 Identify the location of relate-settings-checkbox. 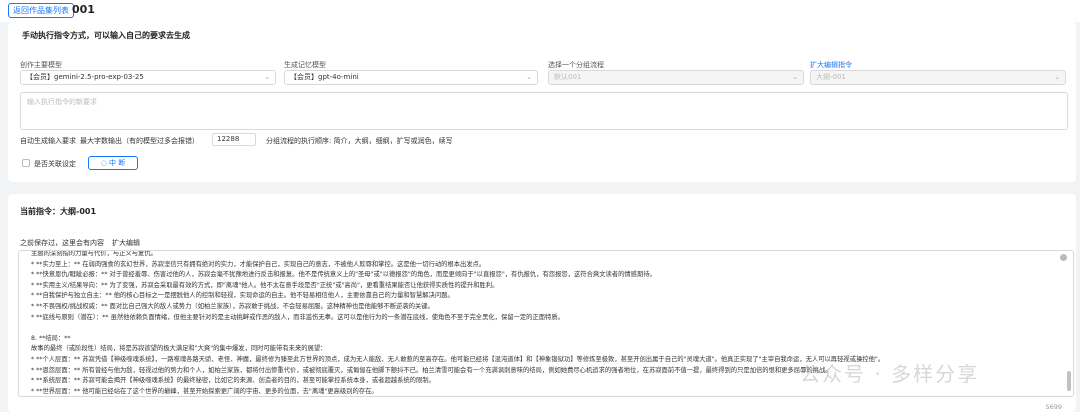
(26, 163).